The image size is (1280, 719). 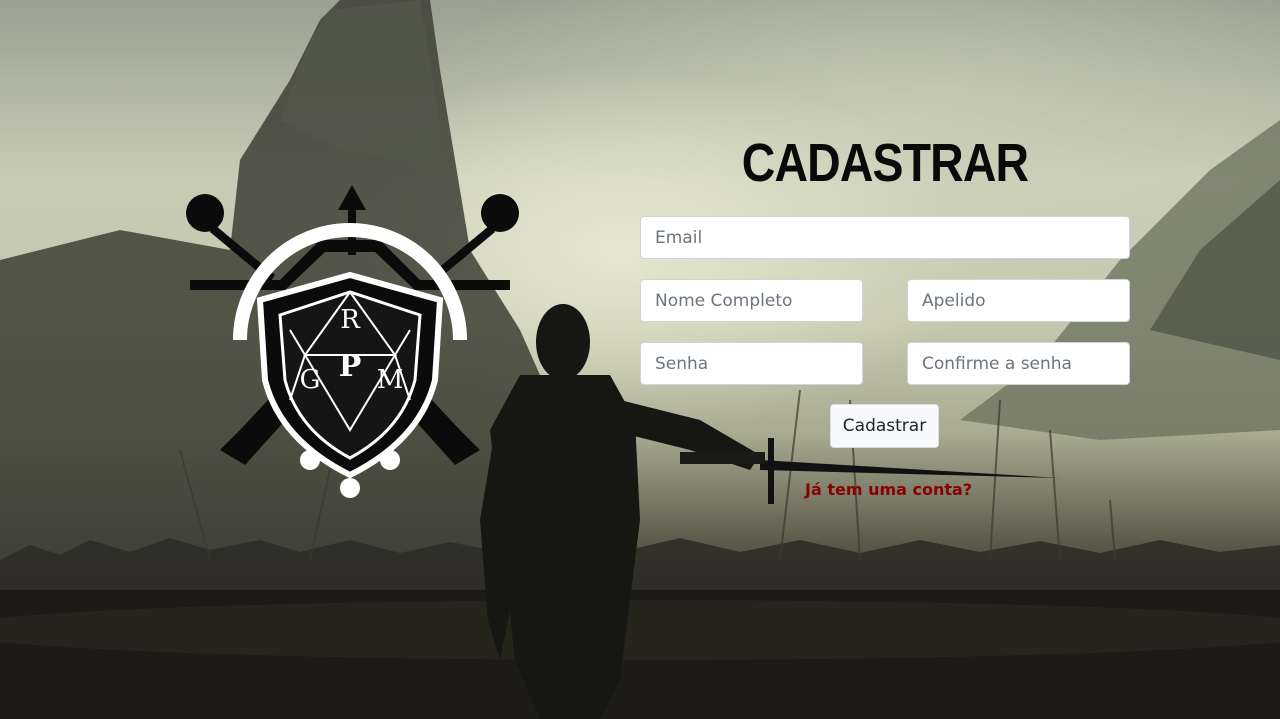 I want to click on logo-letter-p: P, so click(x=350, y=366).